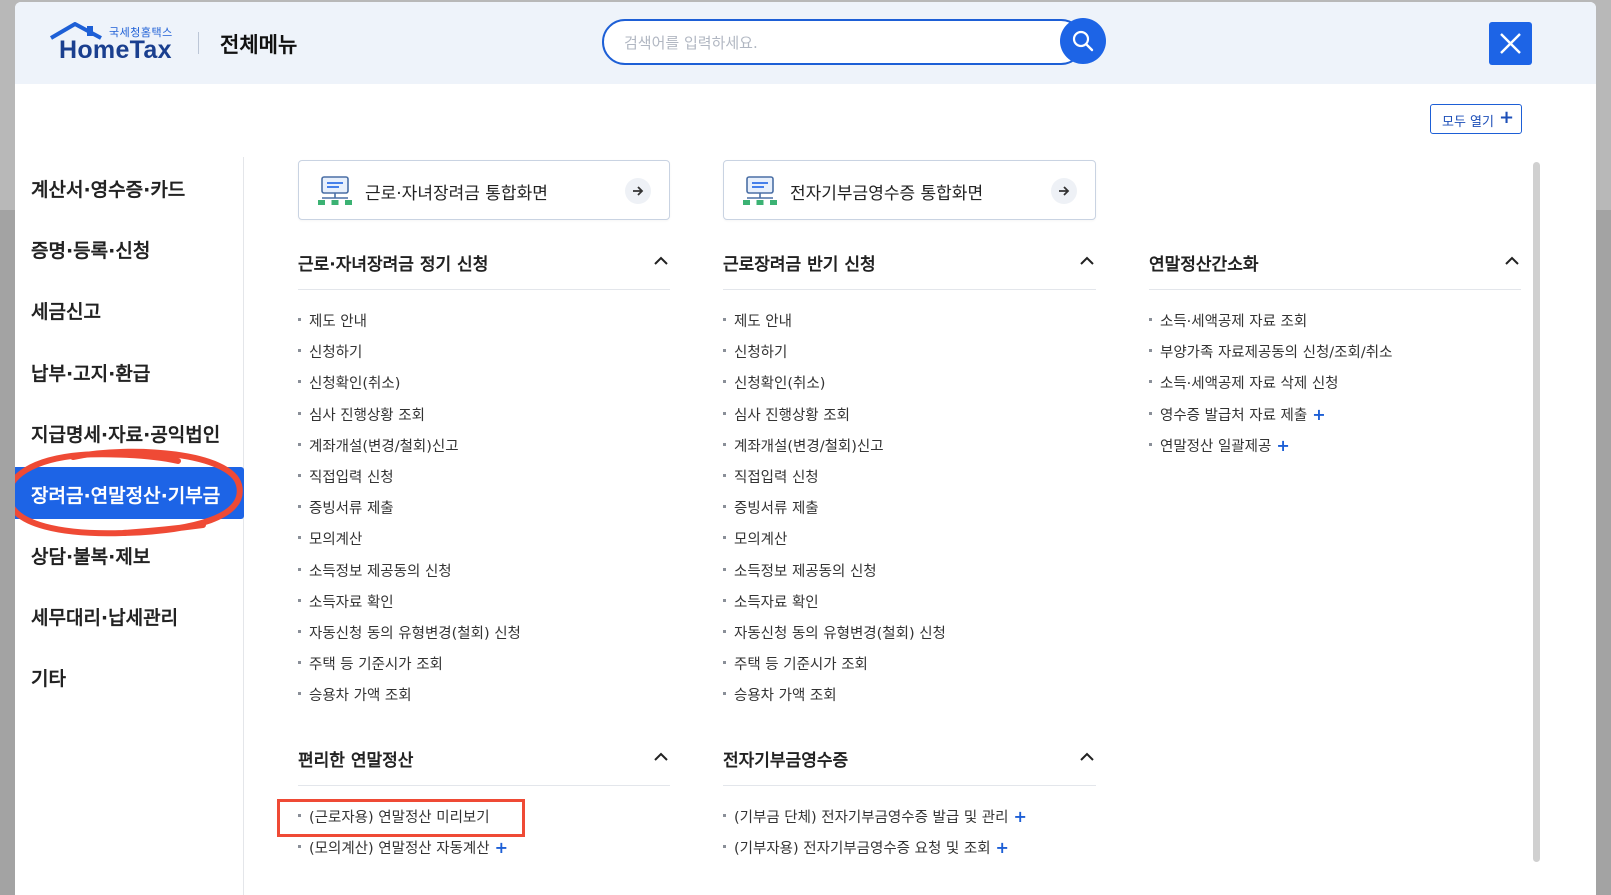 Image resolution: width=1611 pixels, height=895 pixels. Describe the element at coordinates (1234, 322) in the screenshot. I see `menu-item-label: 소득·세액공제 자료 조회` at that location.